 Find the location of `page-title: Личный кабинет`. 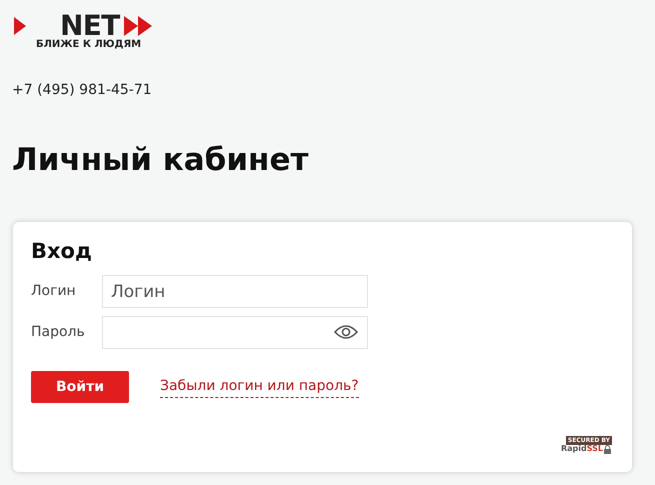

page-title: Личный кабинет is located at coordinates (161, 160).